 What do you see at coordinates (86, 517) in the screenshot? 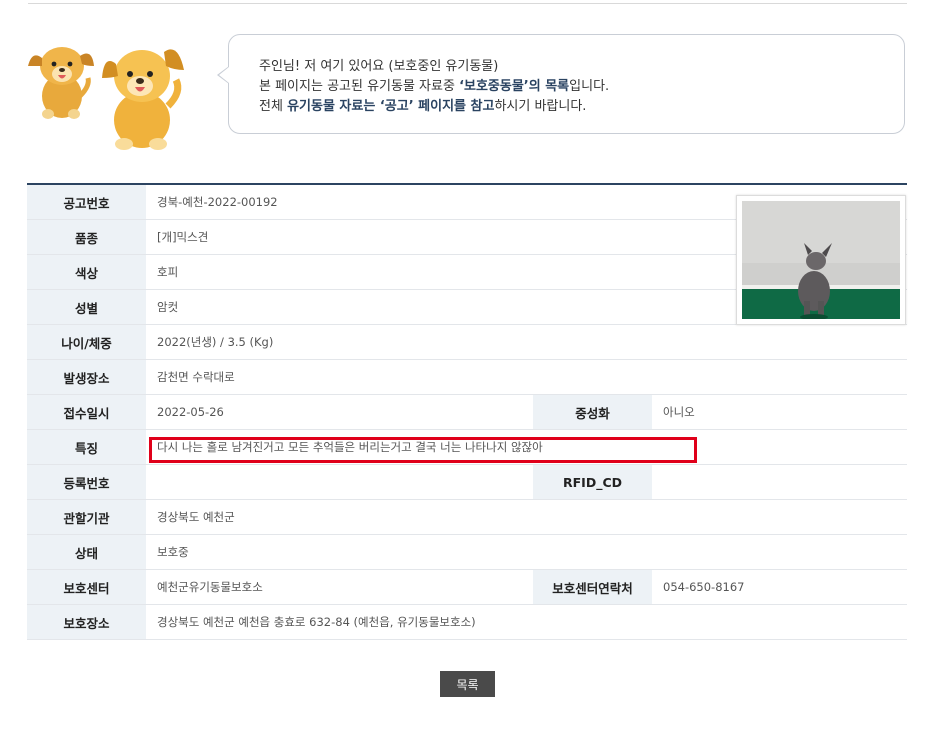
I see `label-authority: 관할기관` at bounding box center [86, 517].